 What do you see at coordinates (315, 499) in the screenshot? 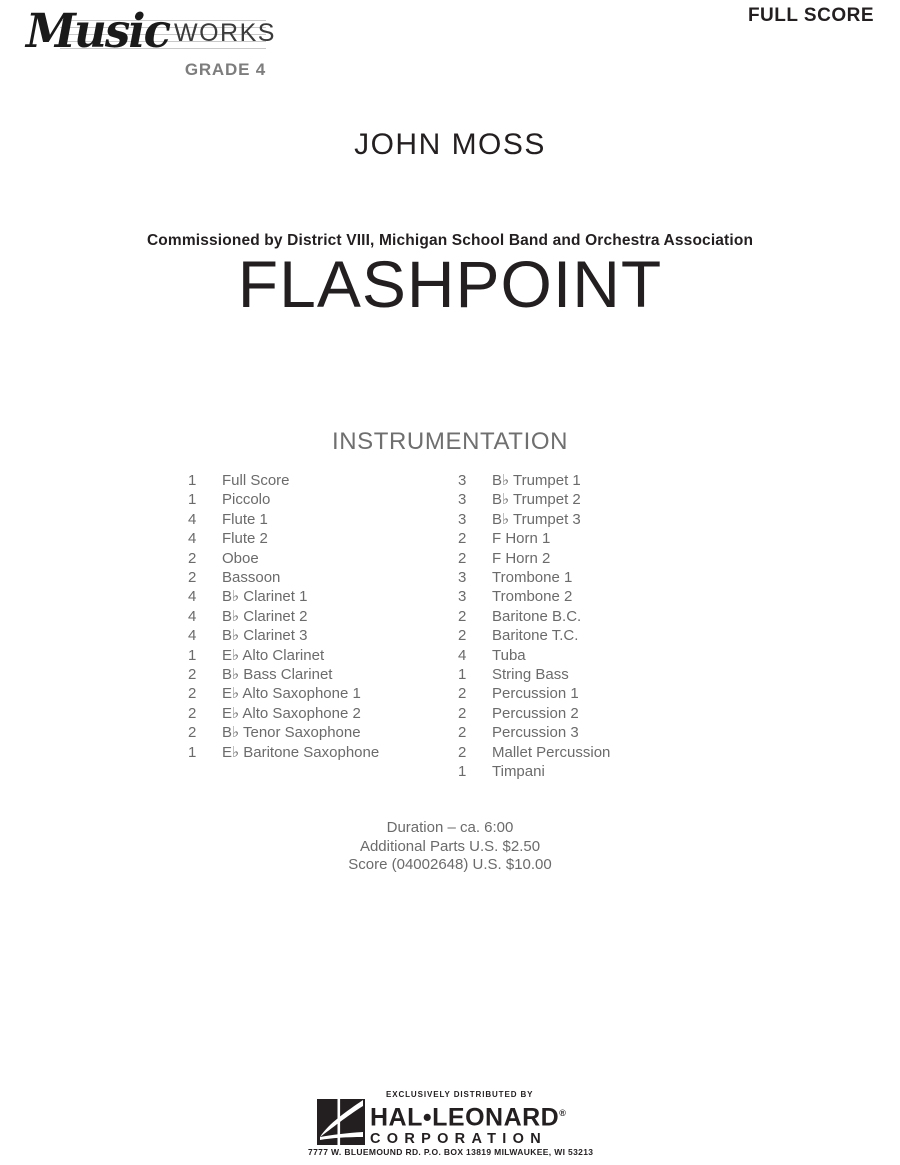
I see `instrumentation-row: 1 Piccolo` at bounding box center [315, 499].